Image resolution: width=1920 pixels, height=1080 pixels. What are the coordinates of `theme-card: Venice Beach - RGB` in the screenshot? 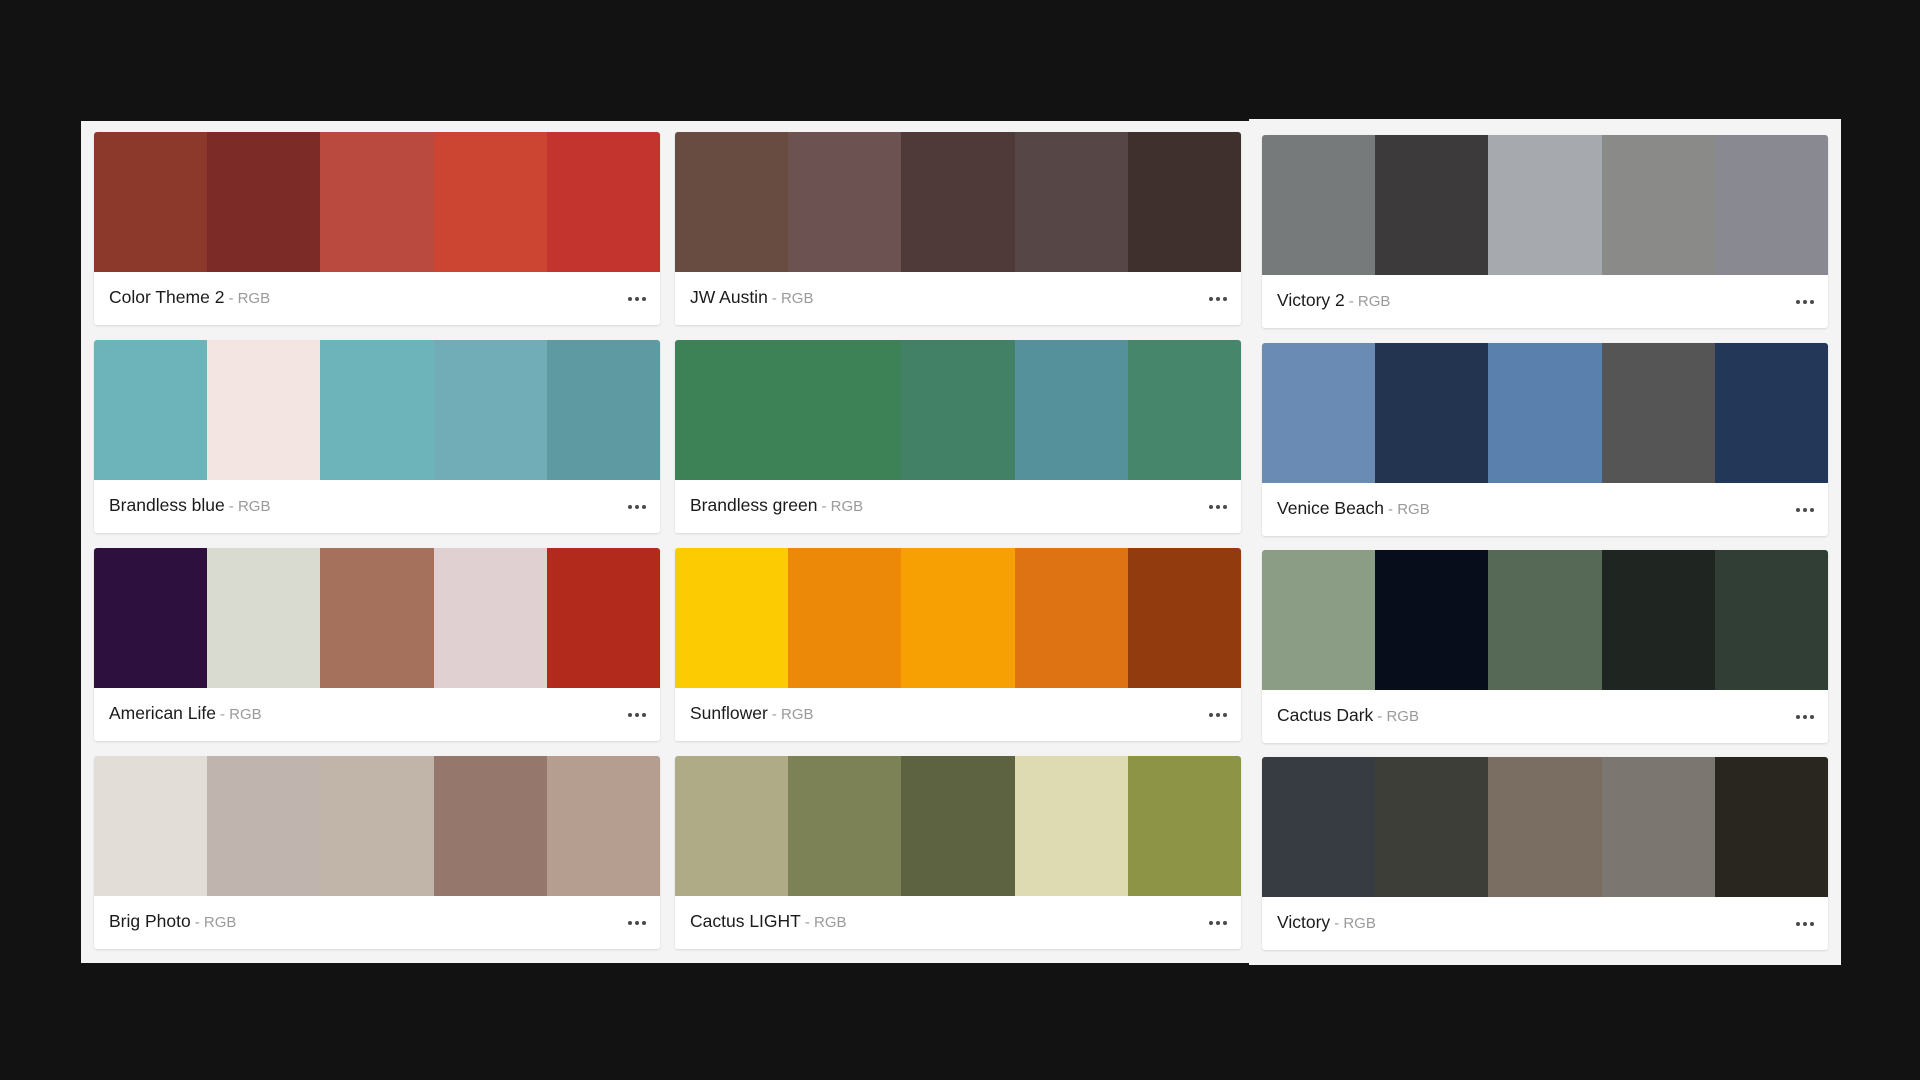 It's located at (1545, 439).